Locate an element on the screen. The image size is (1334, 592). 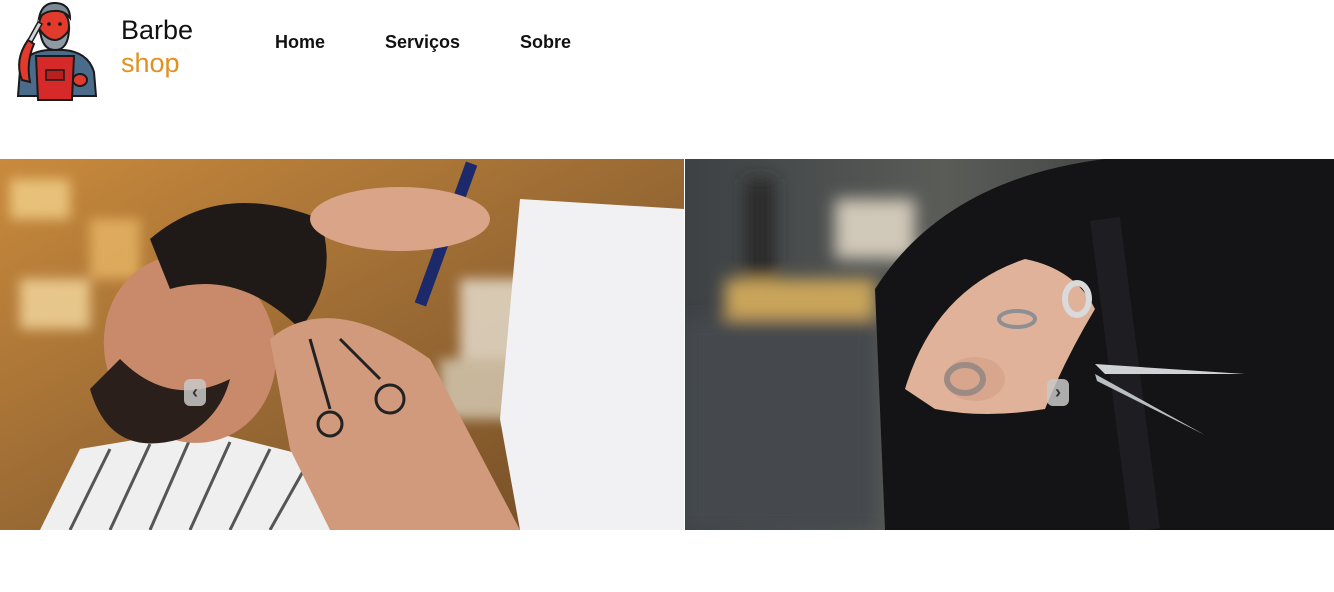
carousel-prev-button: ‹ is located at coordinates (195, 392).